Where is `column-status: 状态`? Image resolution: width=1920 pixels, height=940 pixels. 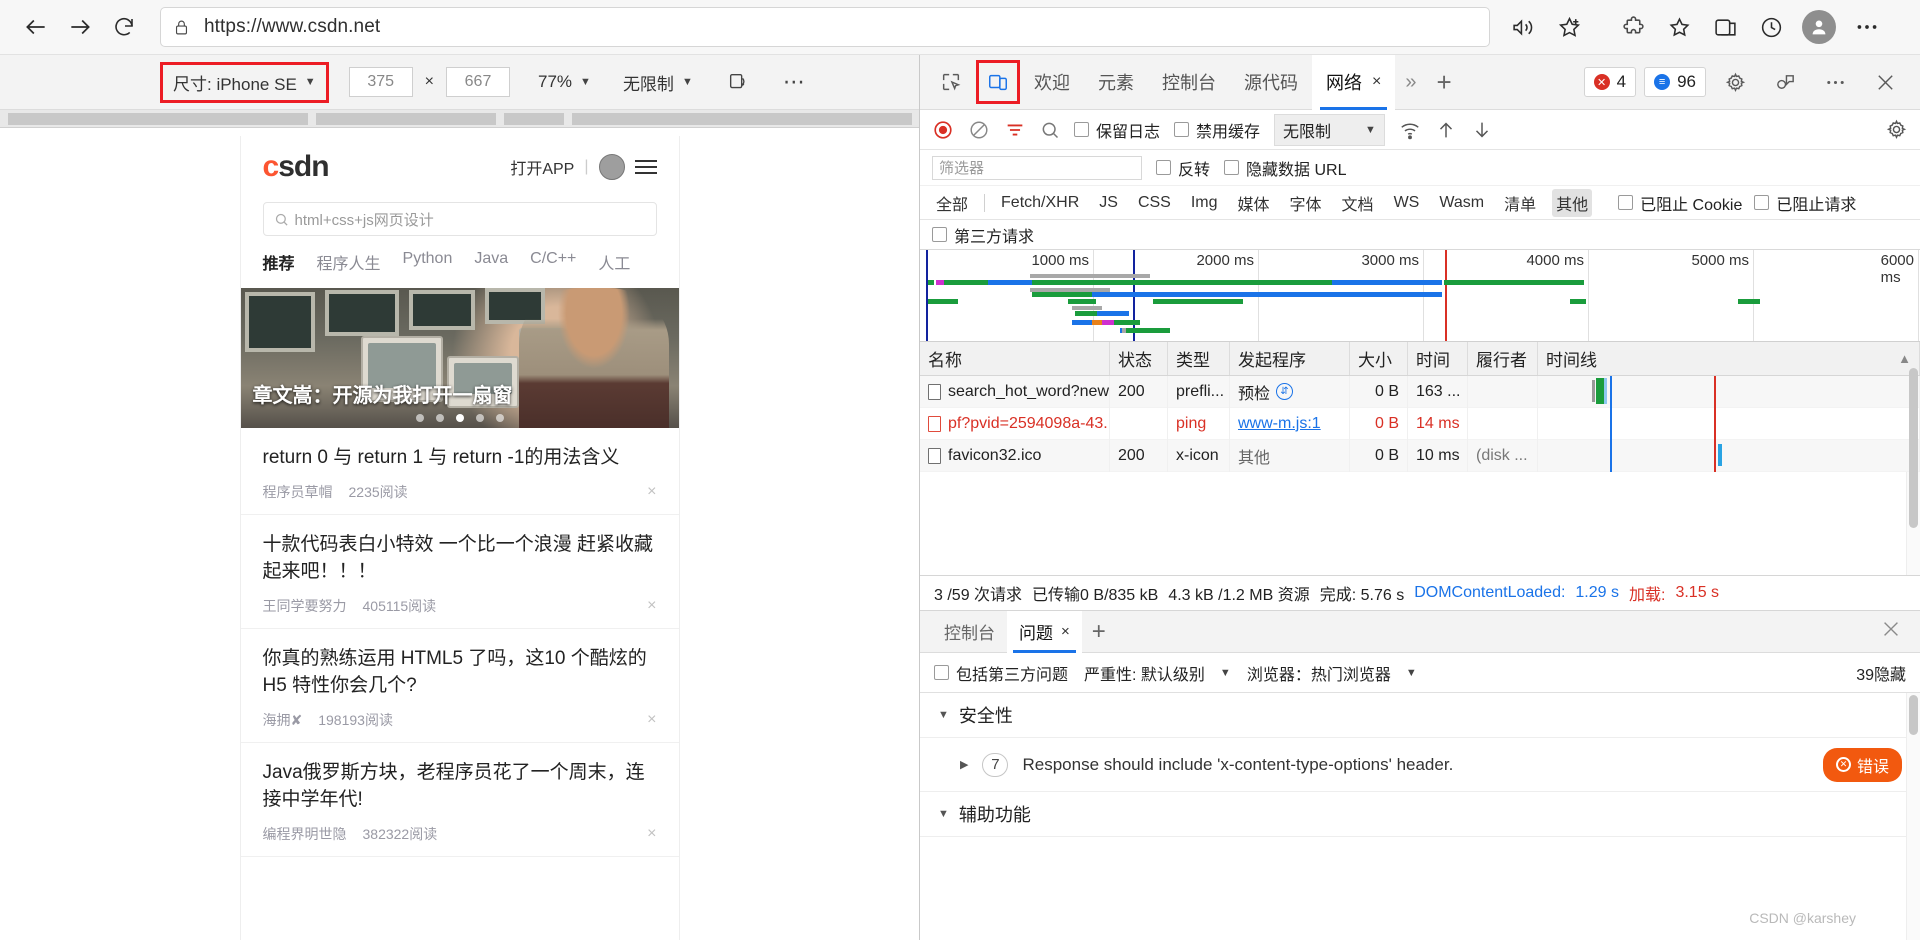
column-status: 状态 is located at coordinates (1139, 358).